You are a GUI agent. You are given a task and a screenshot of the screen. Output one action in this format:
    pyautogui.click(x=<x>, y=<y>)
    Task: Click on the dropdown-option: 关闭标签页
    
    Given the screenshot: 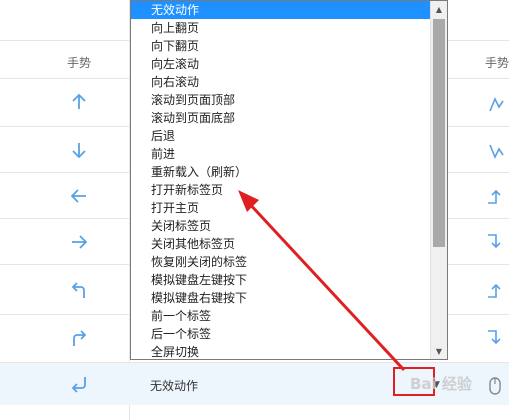 What is the action you would take?
    pyautogui.click(x=281, y=226)
    